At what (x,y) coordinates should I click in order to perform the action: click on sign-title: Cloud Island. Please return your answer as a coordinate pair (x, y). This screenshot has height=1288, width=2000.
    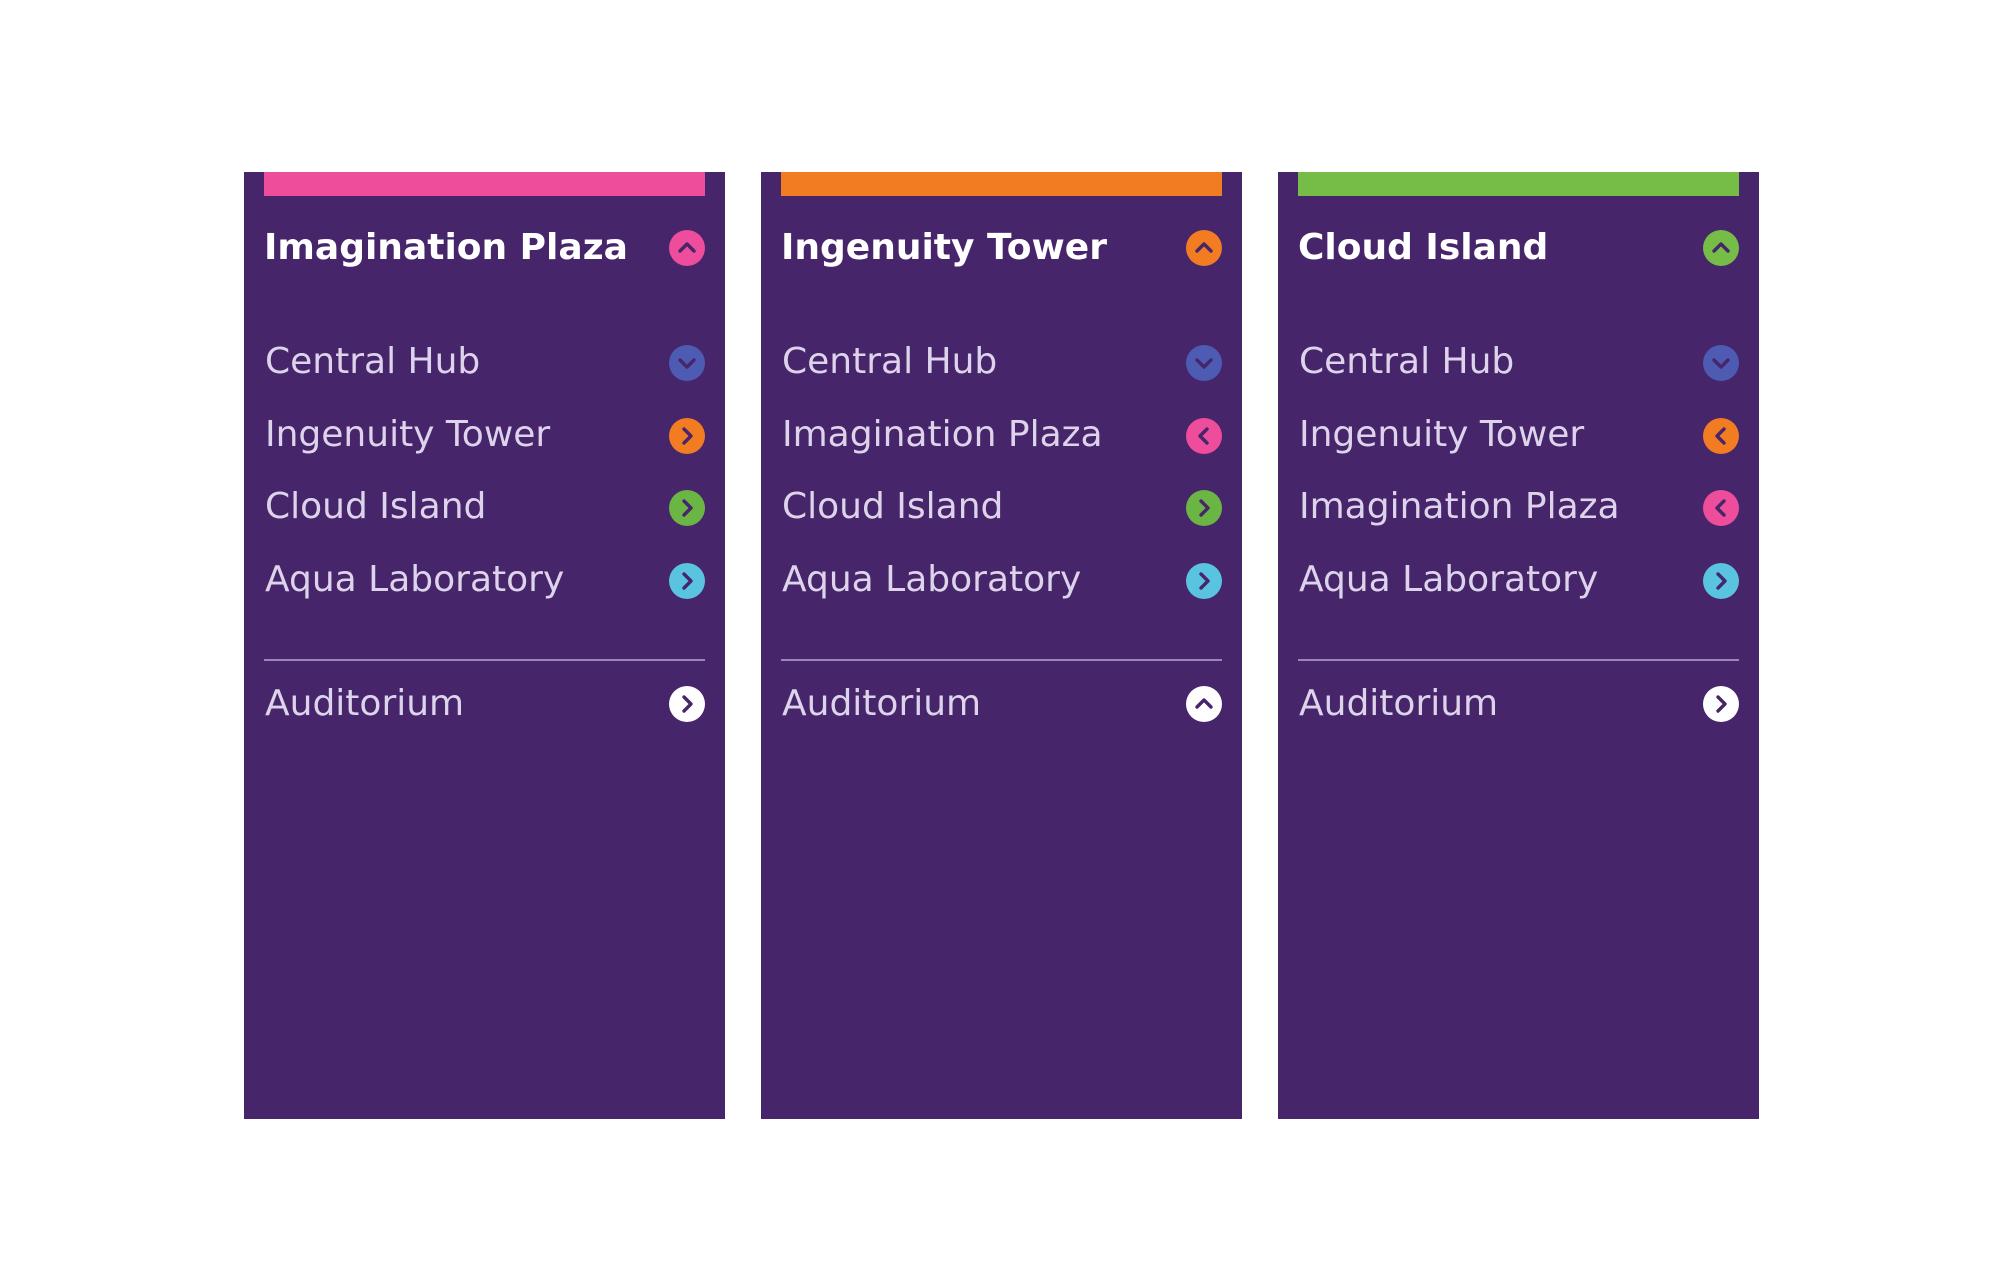
    Looking at the image, I should click on (1423, 247).